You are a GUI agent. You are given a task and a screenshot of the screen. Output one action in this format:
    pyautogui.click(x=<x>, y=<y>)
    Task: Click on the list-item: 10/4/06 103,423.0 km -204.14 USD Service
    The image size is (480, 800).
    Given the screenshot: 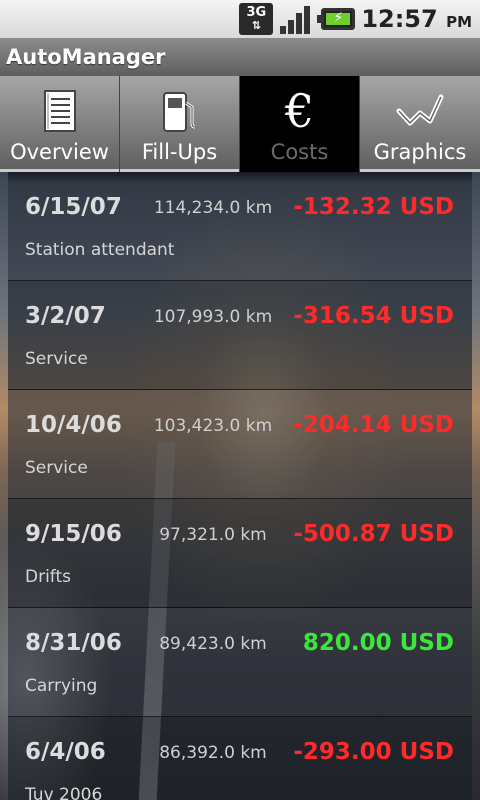 What is the action you would take?
    pyautogui.click(x=240, y=444)
    